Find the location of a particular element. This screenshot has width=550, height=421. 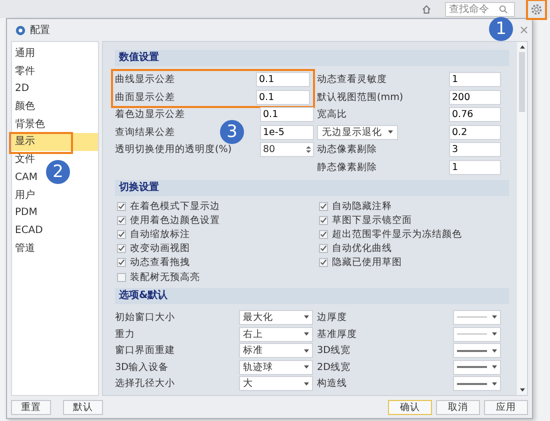

dropdown: 无边显示退化 is located at coordinates (357, 132).